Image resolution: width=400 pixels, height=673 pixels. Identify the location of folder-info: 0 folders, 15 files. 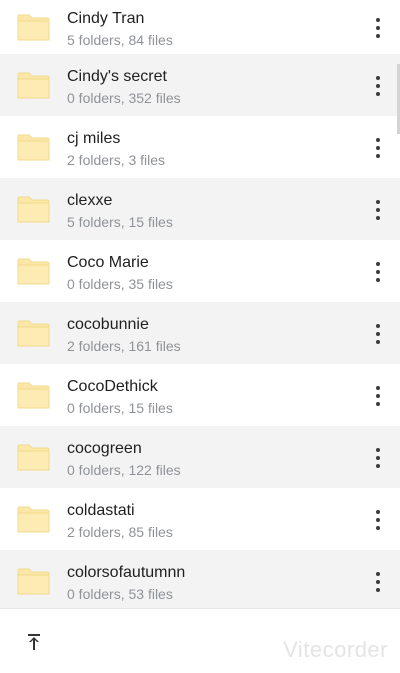
(120, 408).